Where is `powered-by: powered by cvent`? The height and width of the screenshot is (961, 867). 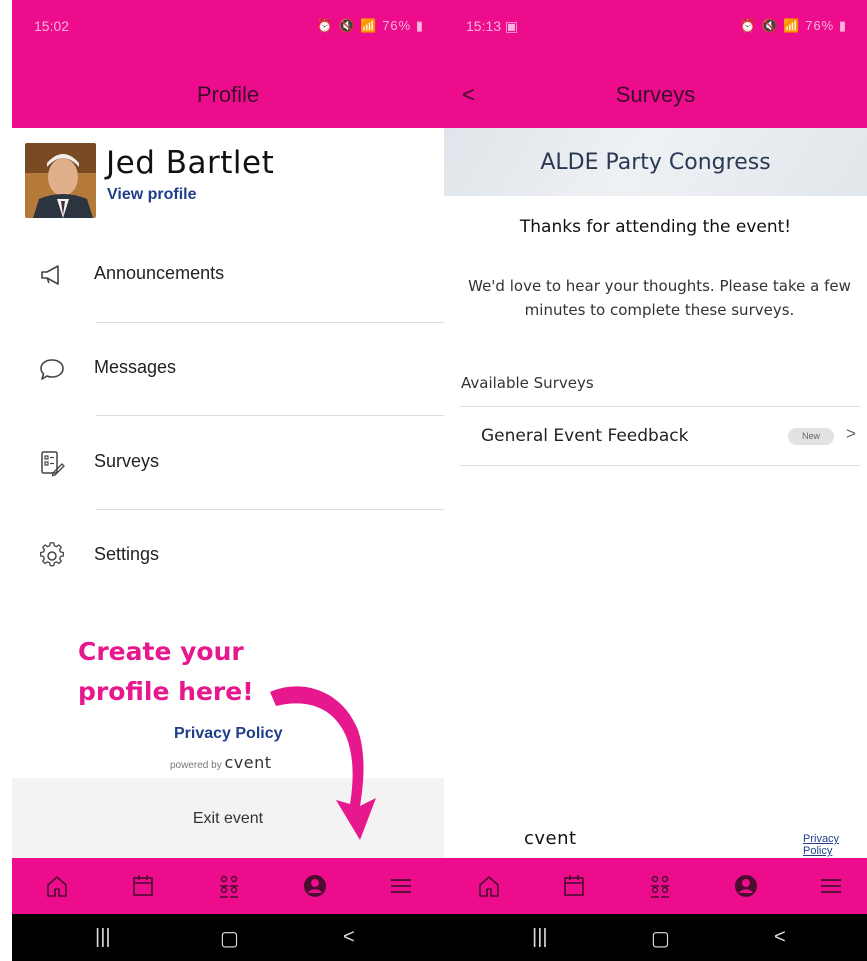
powered-by: powered by cvent is located at coordinates (221, 762).